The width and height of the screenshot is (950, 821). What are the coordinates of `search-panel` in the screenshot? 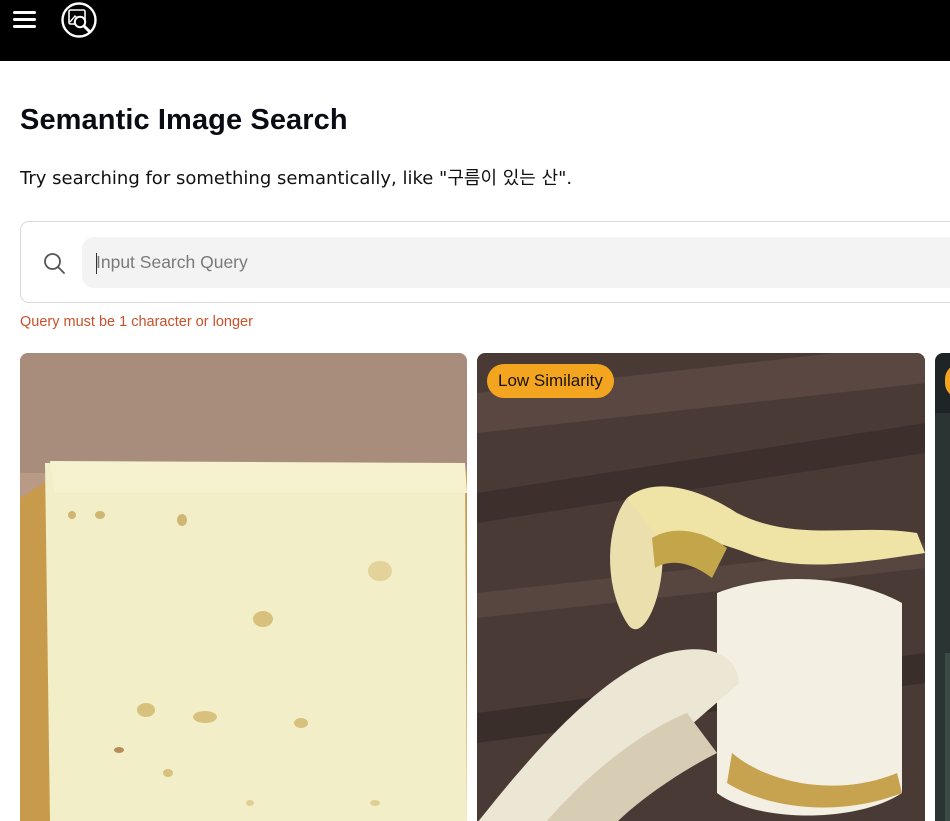 It's located at (485, 262).